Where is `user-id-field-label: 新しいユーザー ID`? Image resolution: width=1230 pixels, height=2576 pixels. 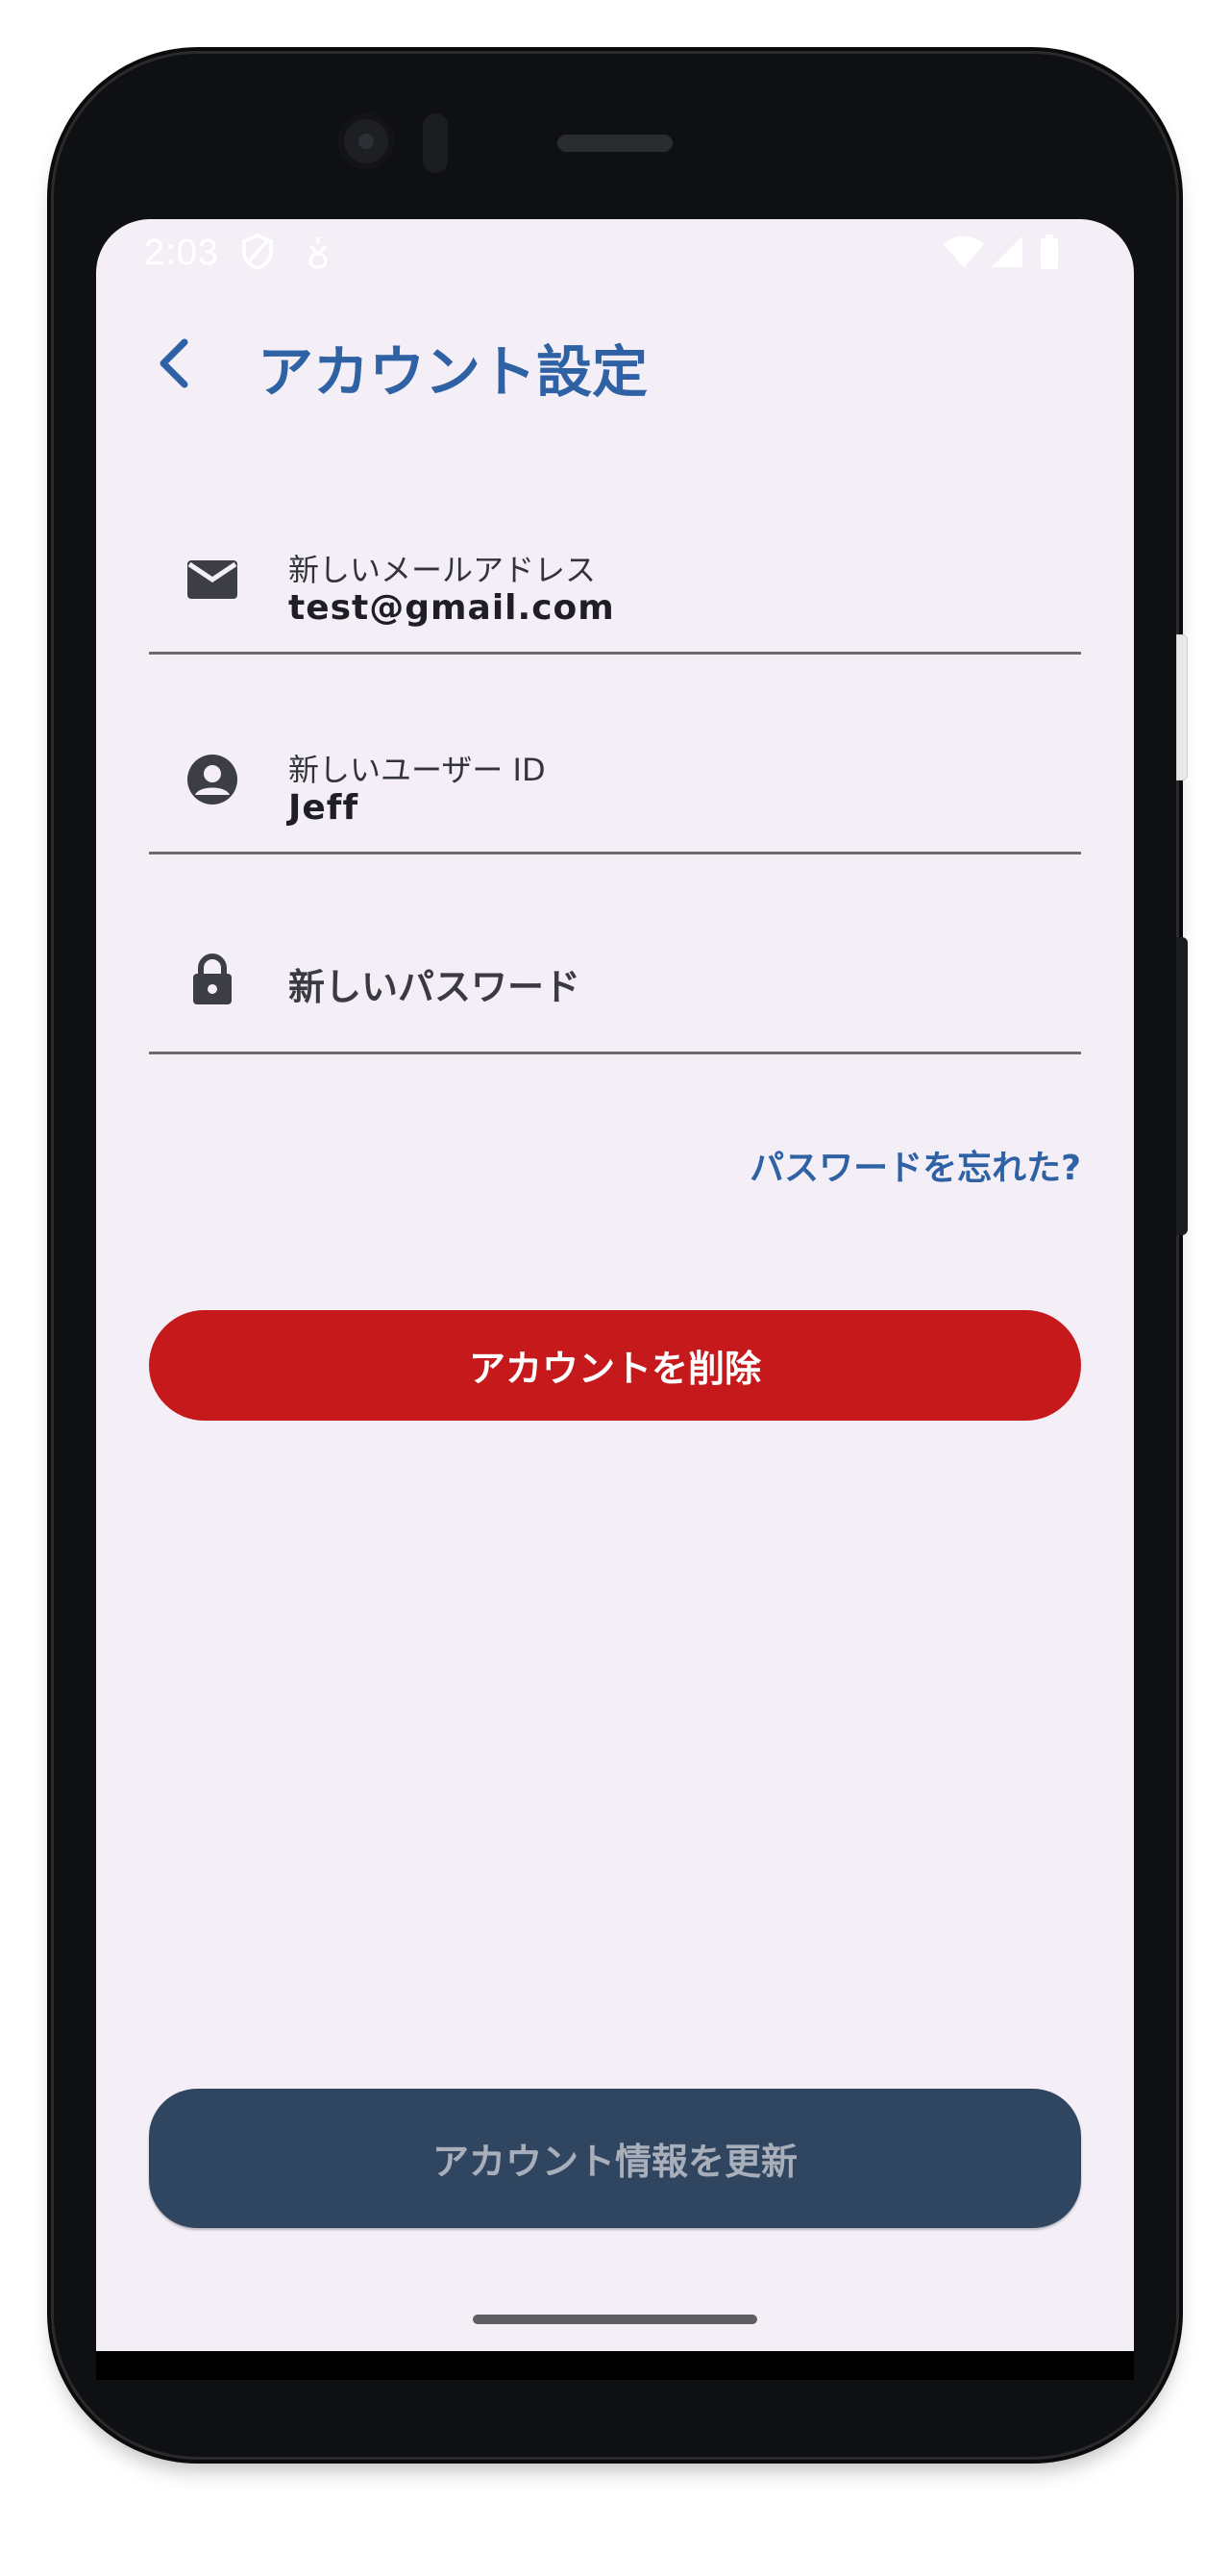
user-id-field-label: 新しいユーザー ID is located at coordinates (417, 770).